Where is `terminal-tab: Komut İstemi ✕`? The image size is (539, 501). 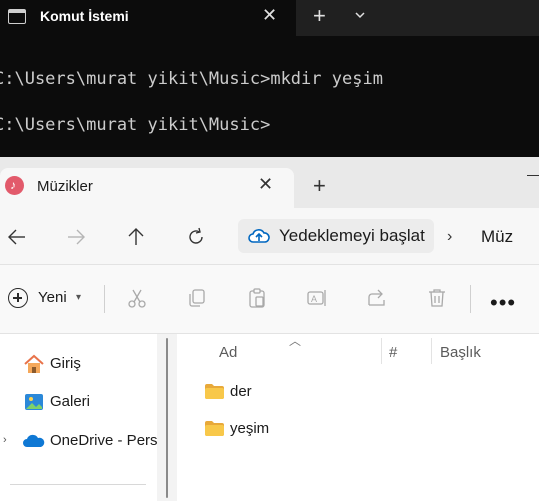 terminal-tab: Komut İstemi ✕ is located at coordinates (148, 18).